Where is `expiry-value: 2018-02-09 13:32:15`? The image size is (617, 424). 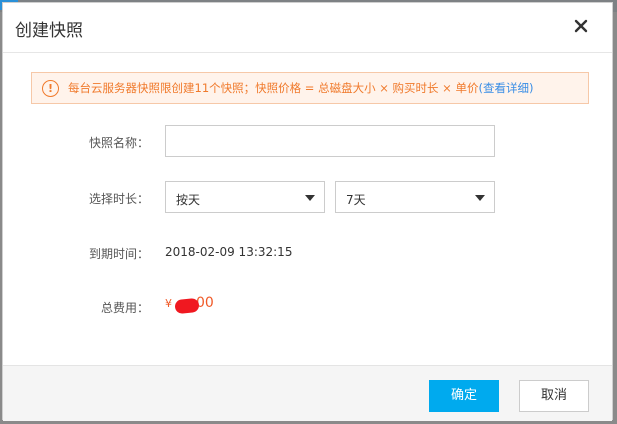 expiry-value: 2018-02-09 13:32:15 is located at coordinates (229, 252).